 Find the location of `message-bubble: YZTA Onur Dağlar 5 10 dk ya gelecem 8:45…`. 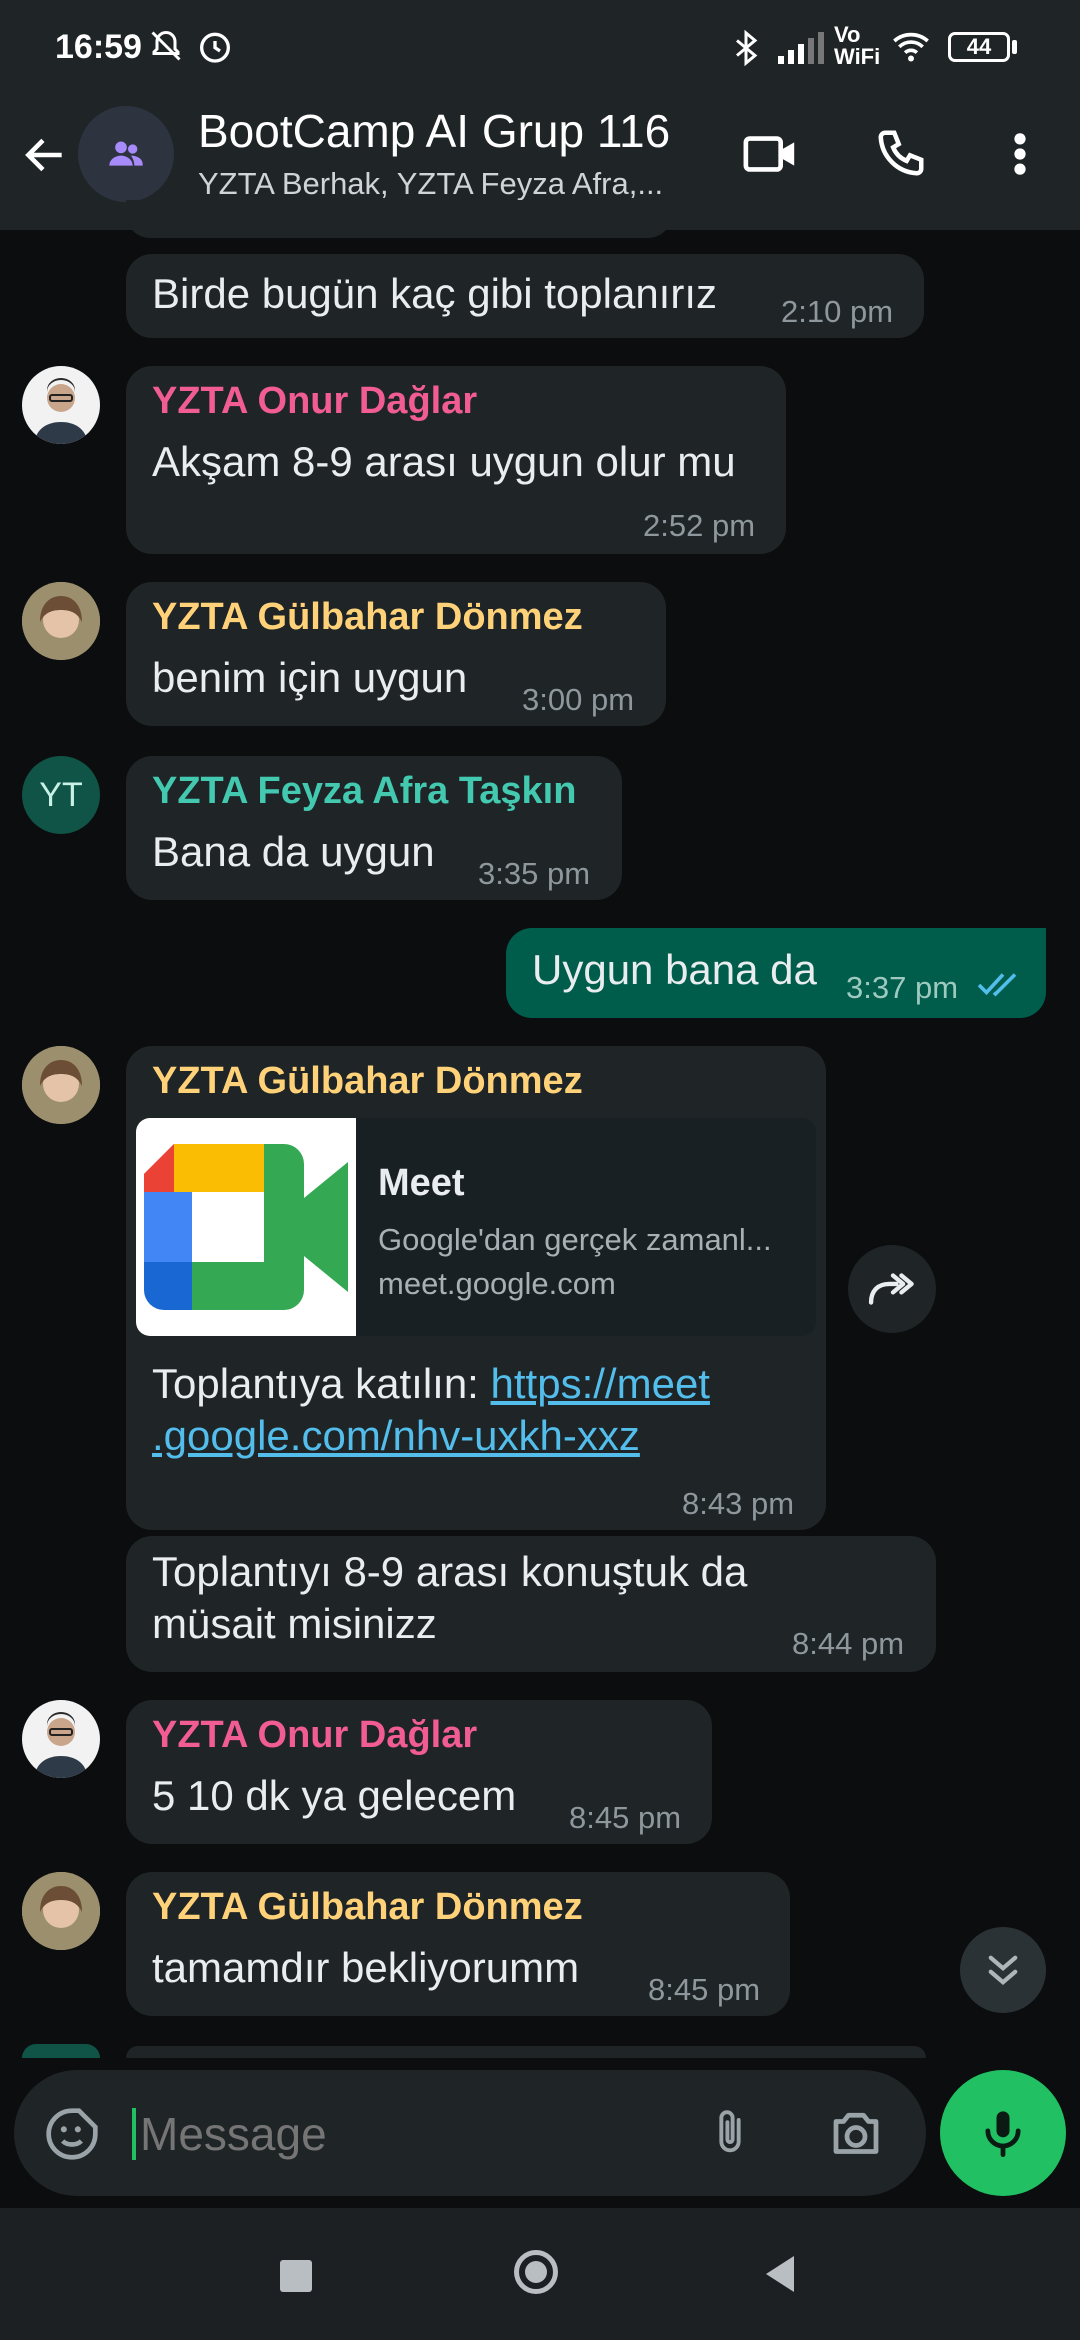

message-bubble: YZTA Onur Dağlar 5 10 dk ya gelecem 8:45… is located at coordinates (419, 1772).